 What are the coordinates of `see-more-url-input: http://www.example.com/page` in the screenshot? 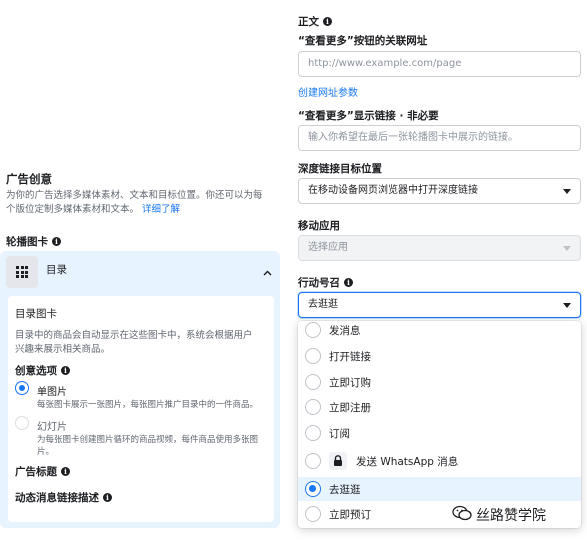 It's located at (439, 64).